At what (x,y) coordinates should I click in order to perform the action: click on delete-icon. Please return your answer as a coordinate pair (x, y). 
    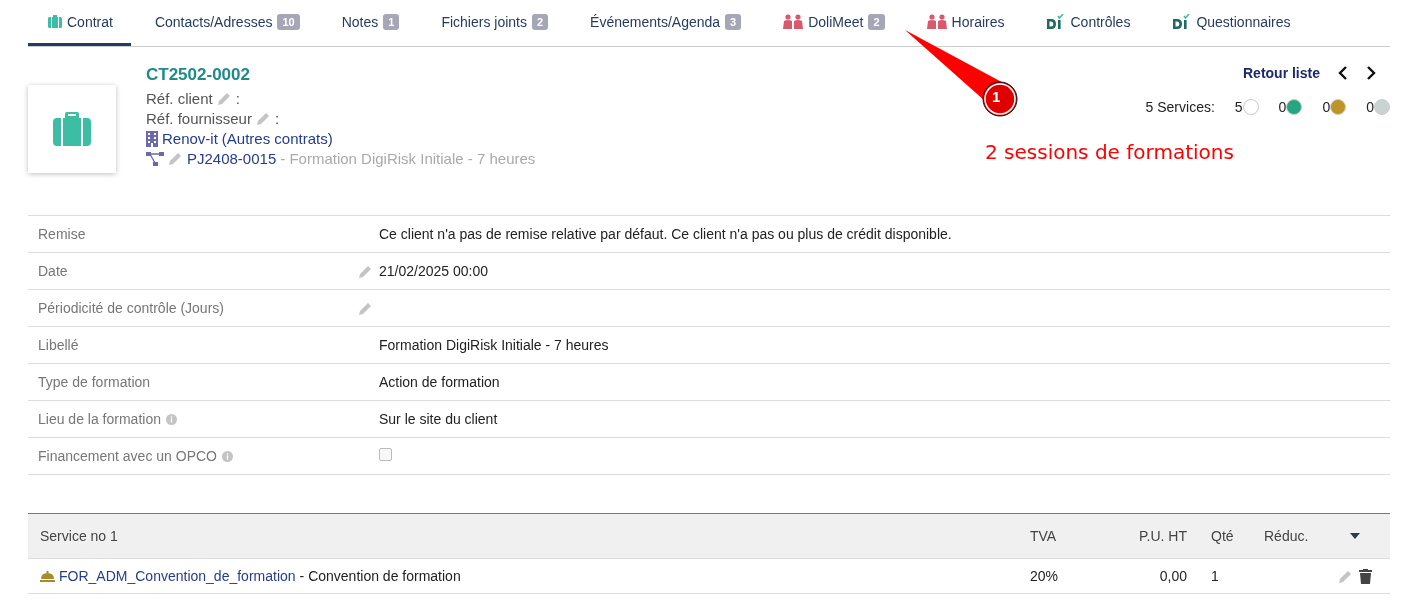
    Looking at the image, I should click on (1365, 576).